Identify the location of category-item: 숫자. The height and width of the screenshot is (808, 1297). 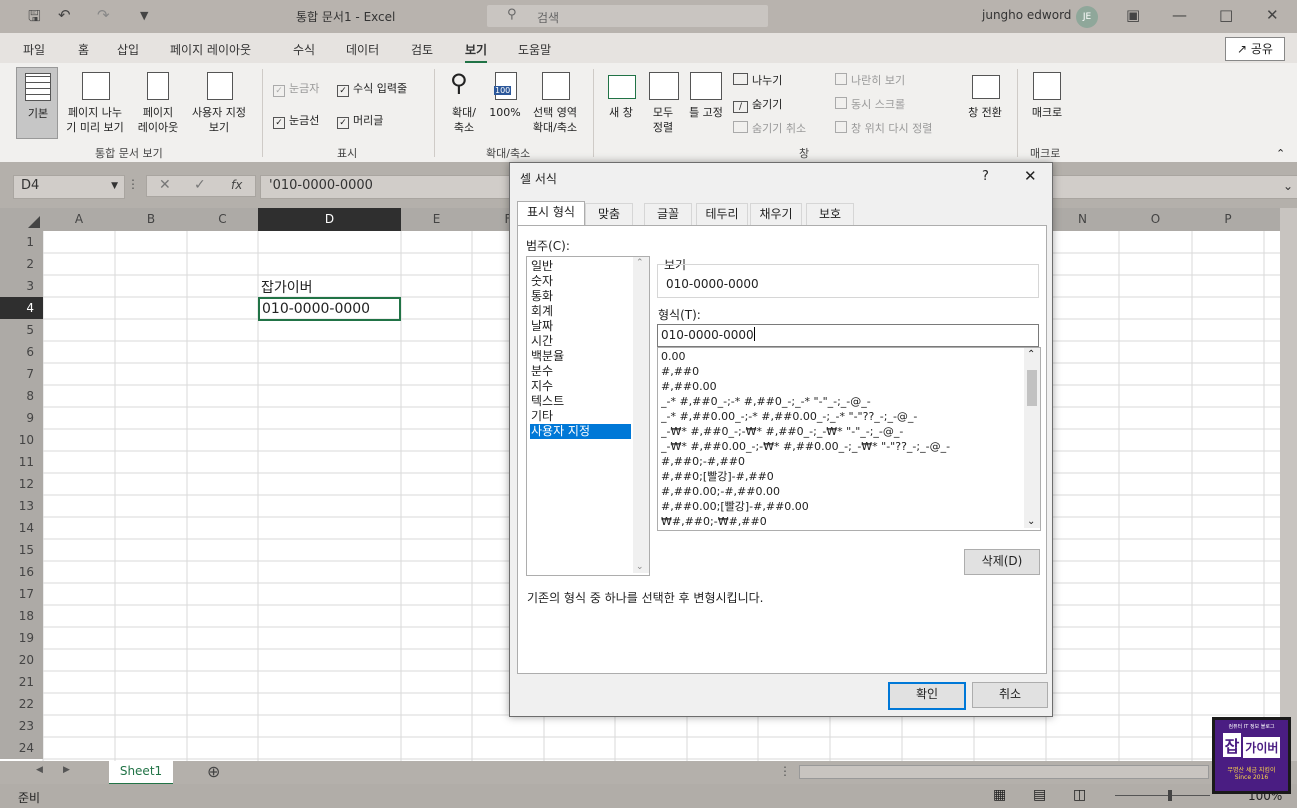
(580, 281).